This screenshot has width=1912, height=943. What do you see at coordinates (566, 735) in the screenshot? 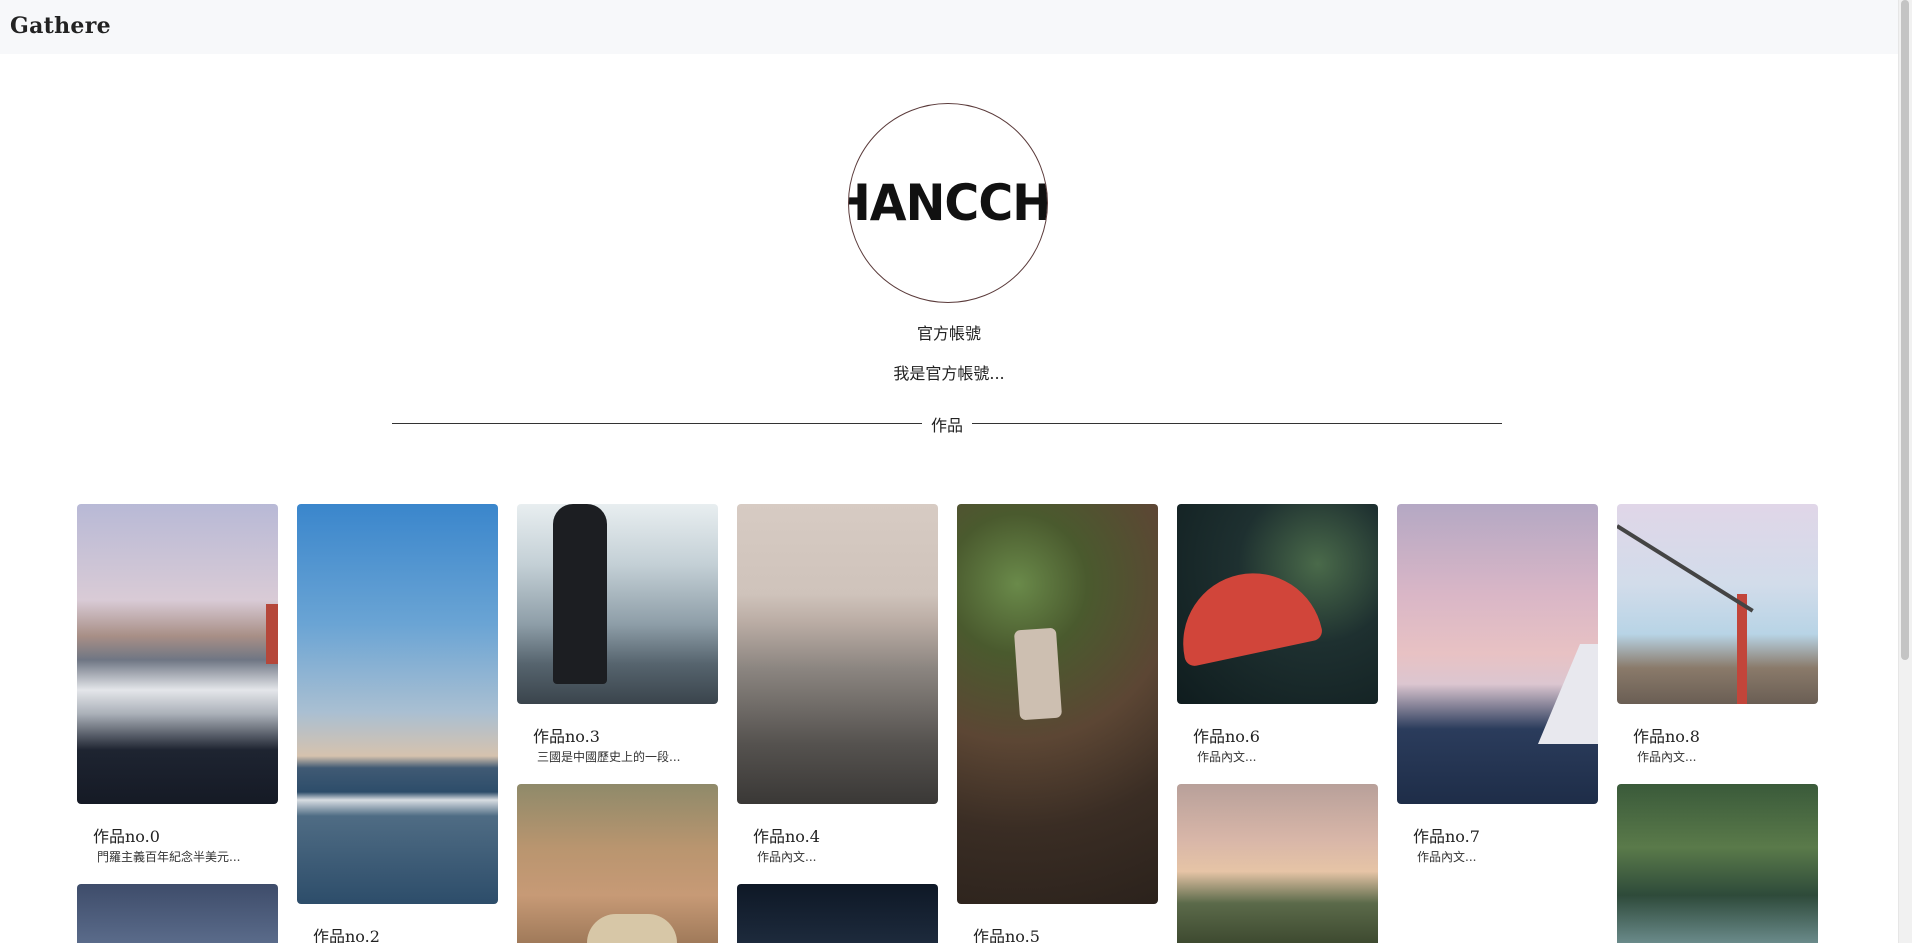
I see `work-title-3: 作品no.3` at bounding box center [566, 735].